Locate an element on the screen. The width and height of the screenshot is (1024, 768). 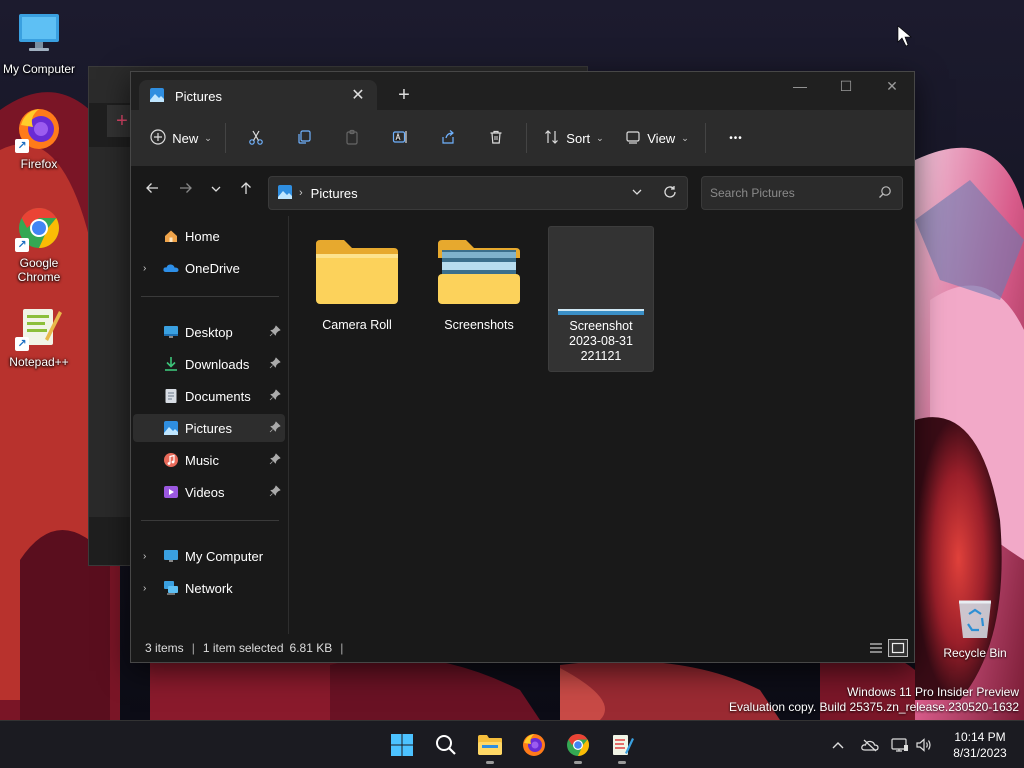
tab-pictures: Pictures ✕ is located at coordinates (258, 96).